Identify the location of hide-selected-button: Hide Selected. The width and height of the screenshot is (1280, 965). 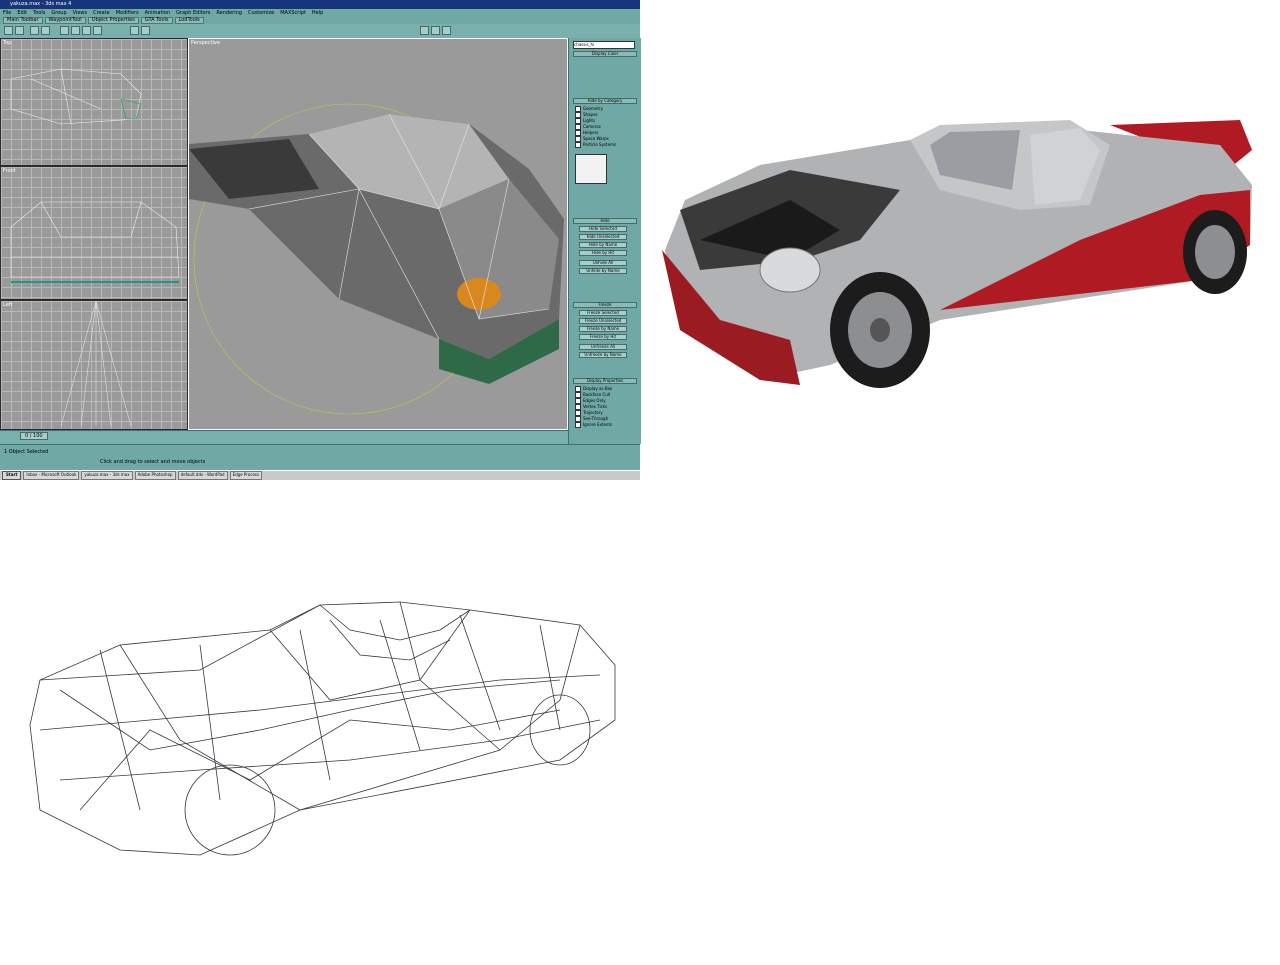
(603, 229).